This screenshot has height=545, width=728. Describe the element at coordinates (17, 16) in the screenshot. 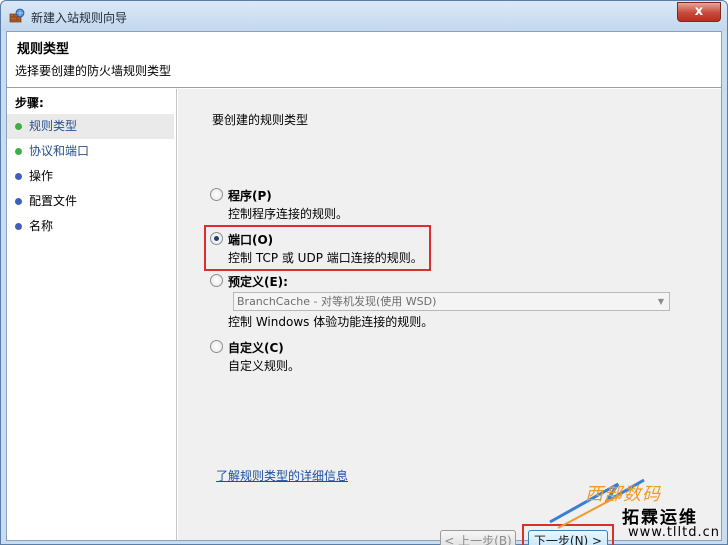

I see `firewall-icon` at that location.